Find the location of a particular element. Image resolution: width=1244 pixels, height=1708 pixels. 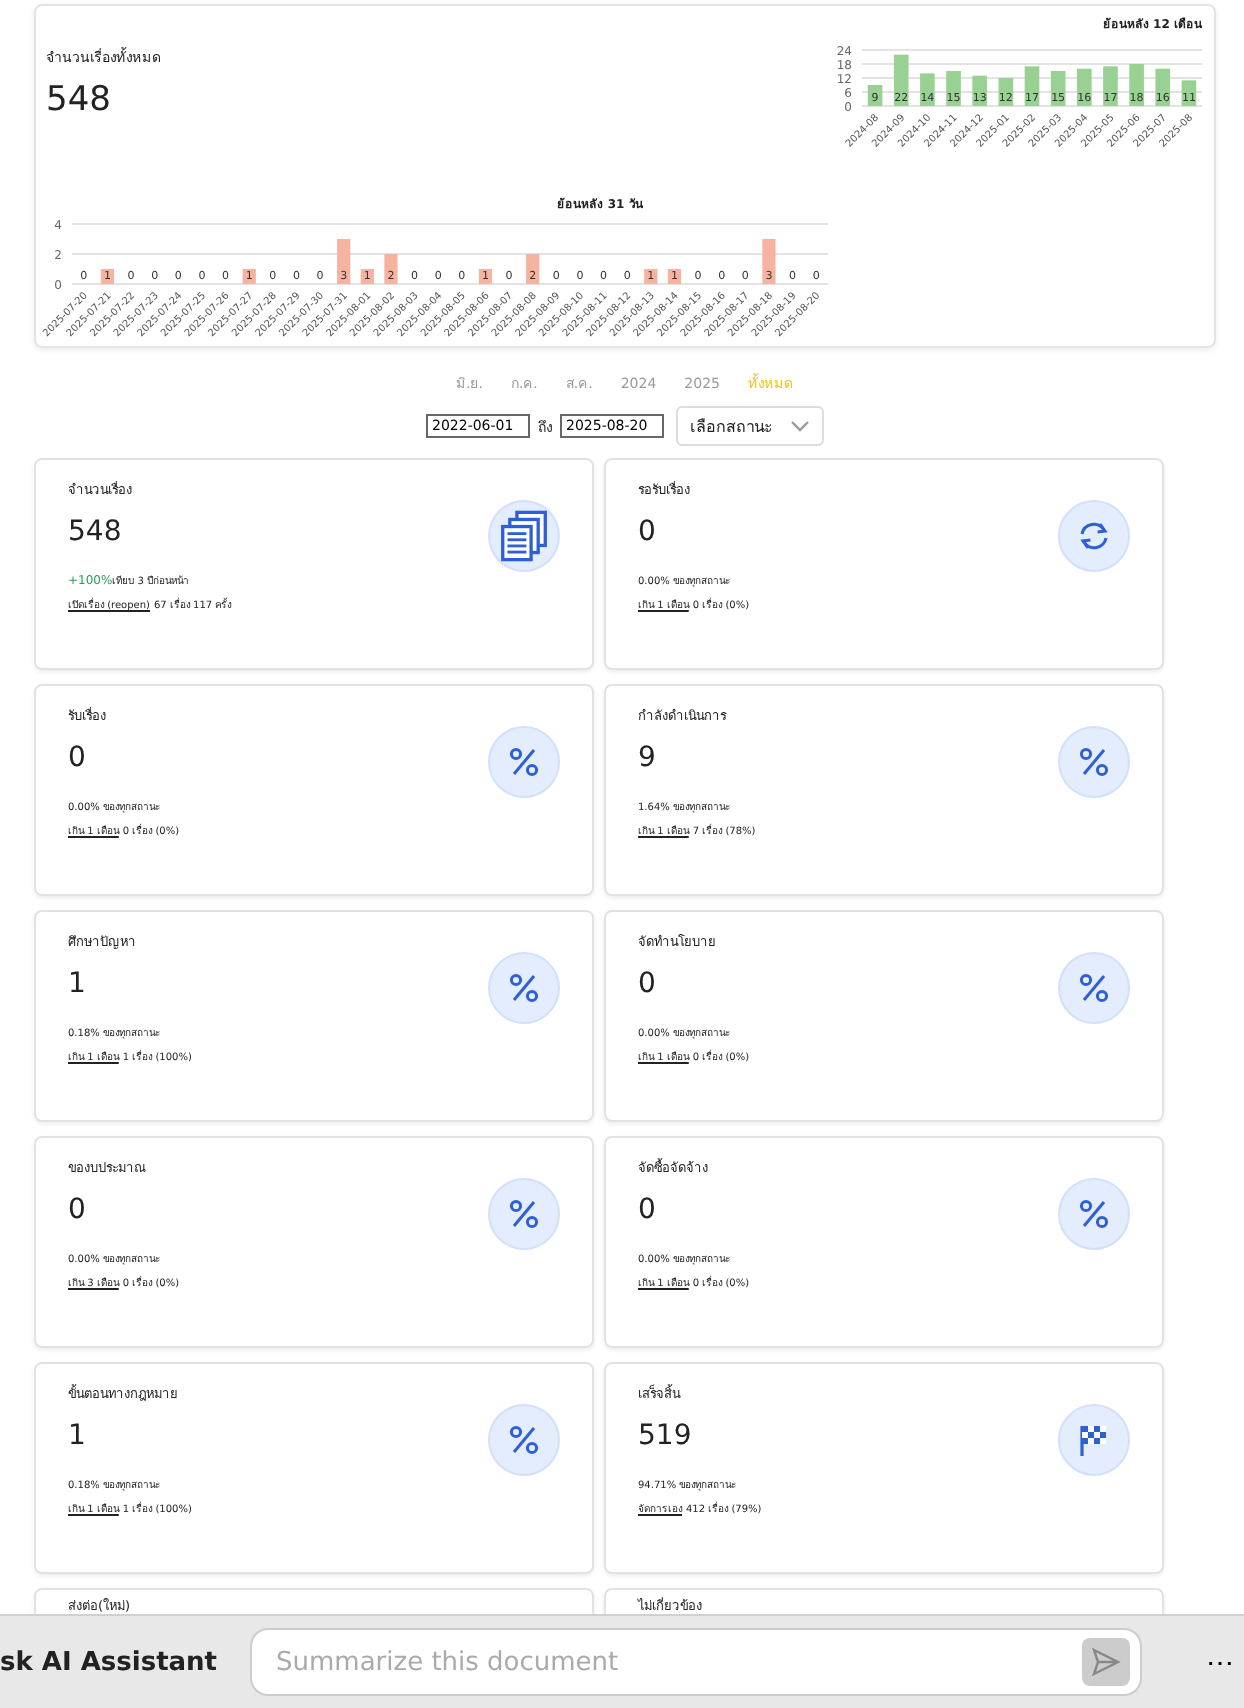

card-value: 548 is located at coordinates (96, 532).